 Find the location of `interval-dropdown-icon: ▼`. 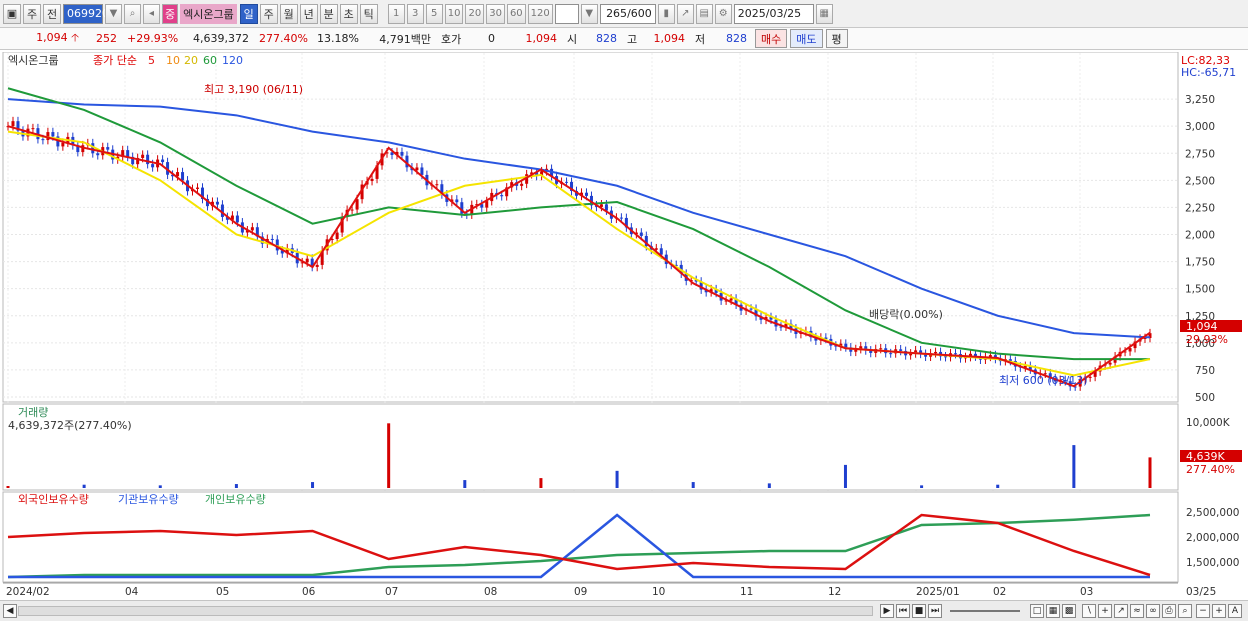

interval-dropdown-icon: ▼ is located at coordinates (589, 13).